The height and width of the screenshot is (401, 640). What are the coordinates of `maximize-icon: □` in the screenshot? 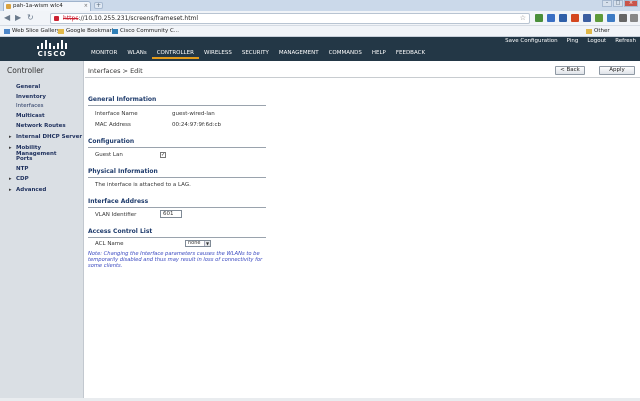 It's located at (618, 3).